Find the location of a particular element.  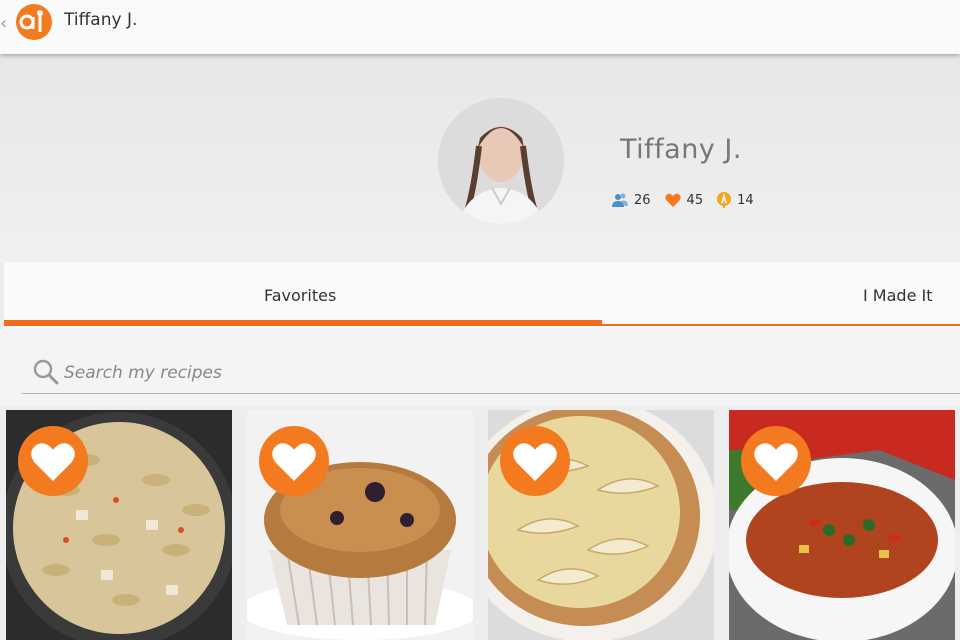

tab-i-made-it: I Made It is located at coordinates (898, 295).